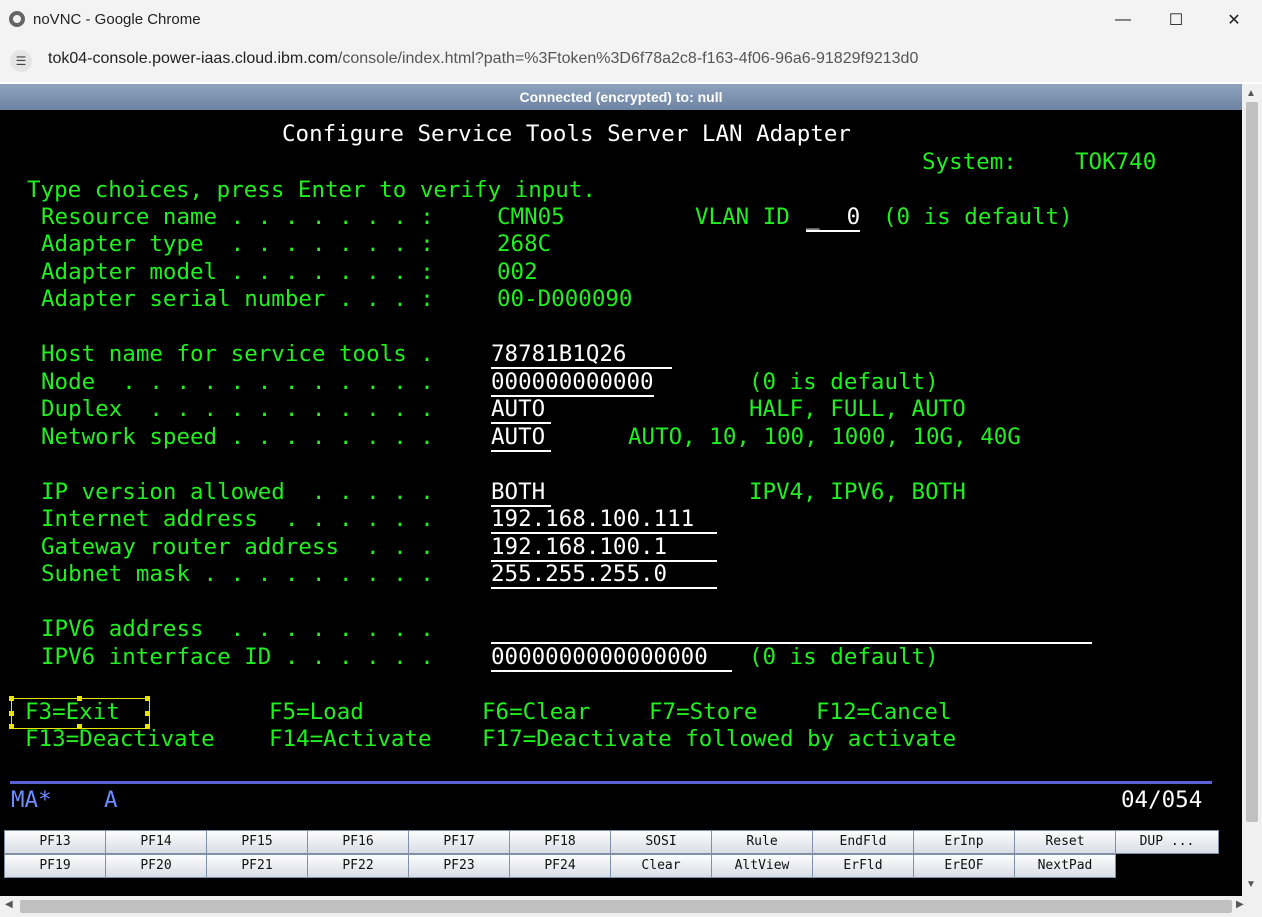 The width and height of the screenshot is (1262, 917). Describe the element at coordinates (560, 866) in the screenshot. I see `pf24-button: PF24` at that location.